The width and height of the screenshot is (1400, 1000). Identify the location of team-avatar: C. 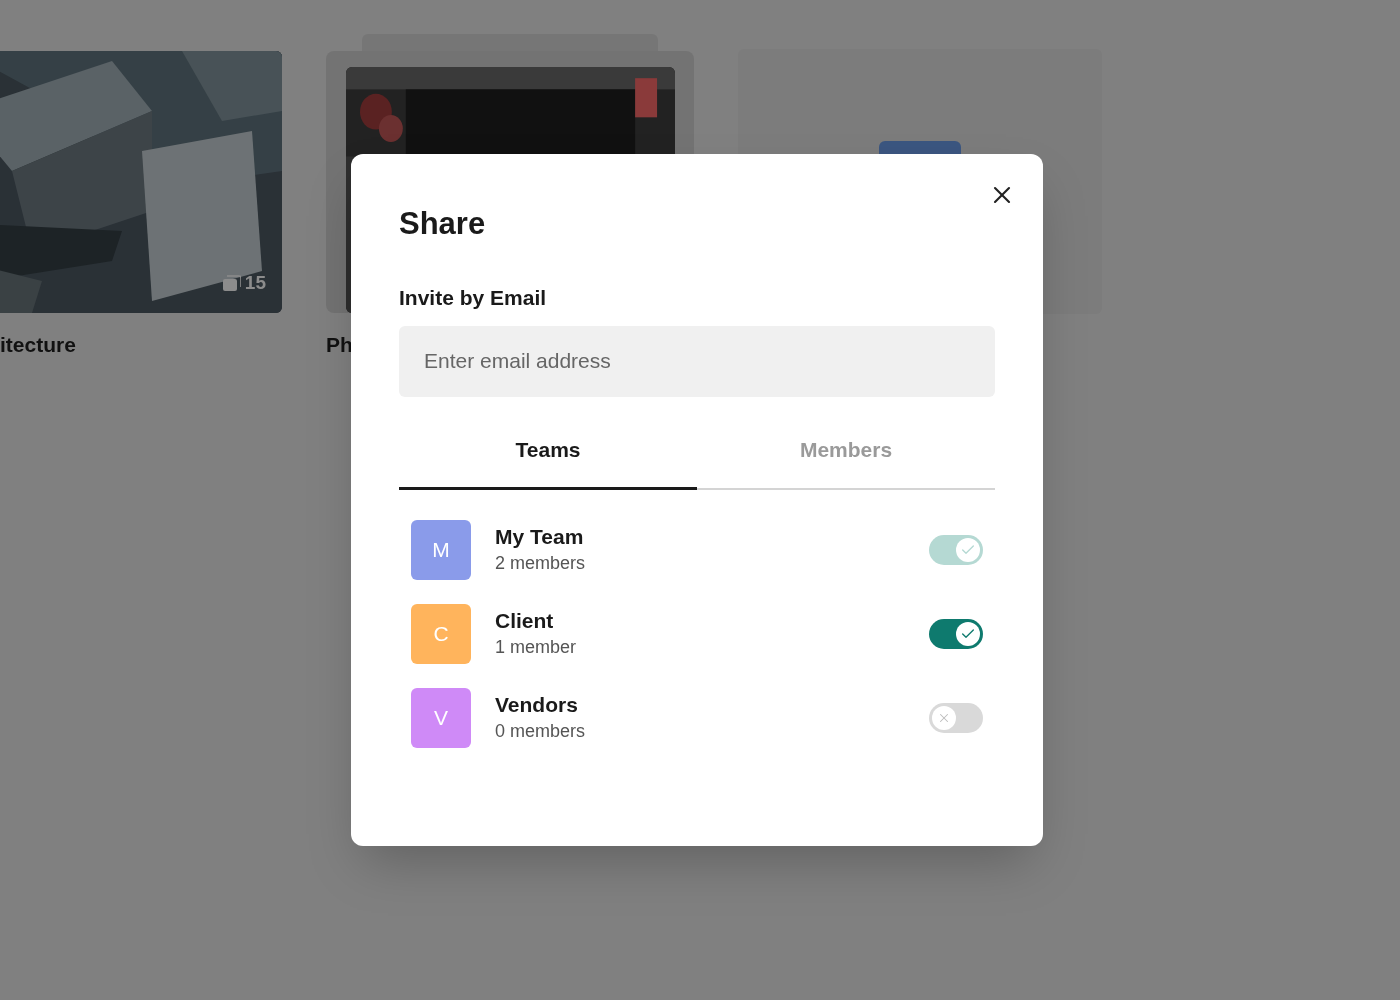
(441, 633).